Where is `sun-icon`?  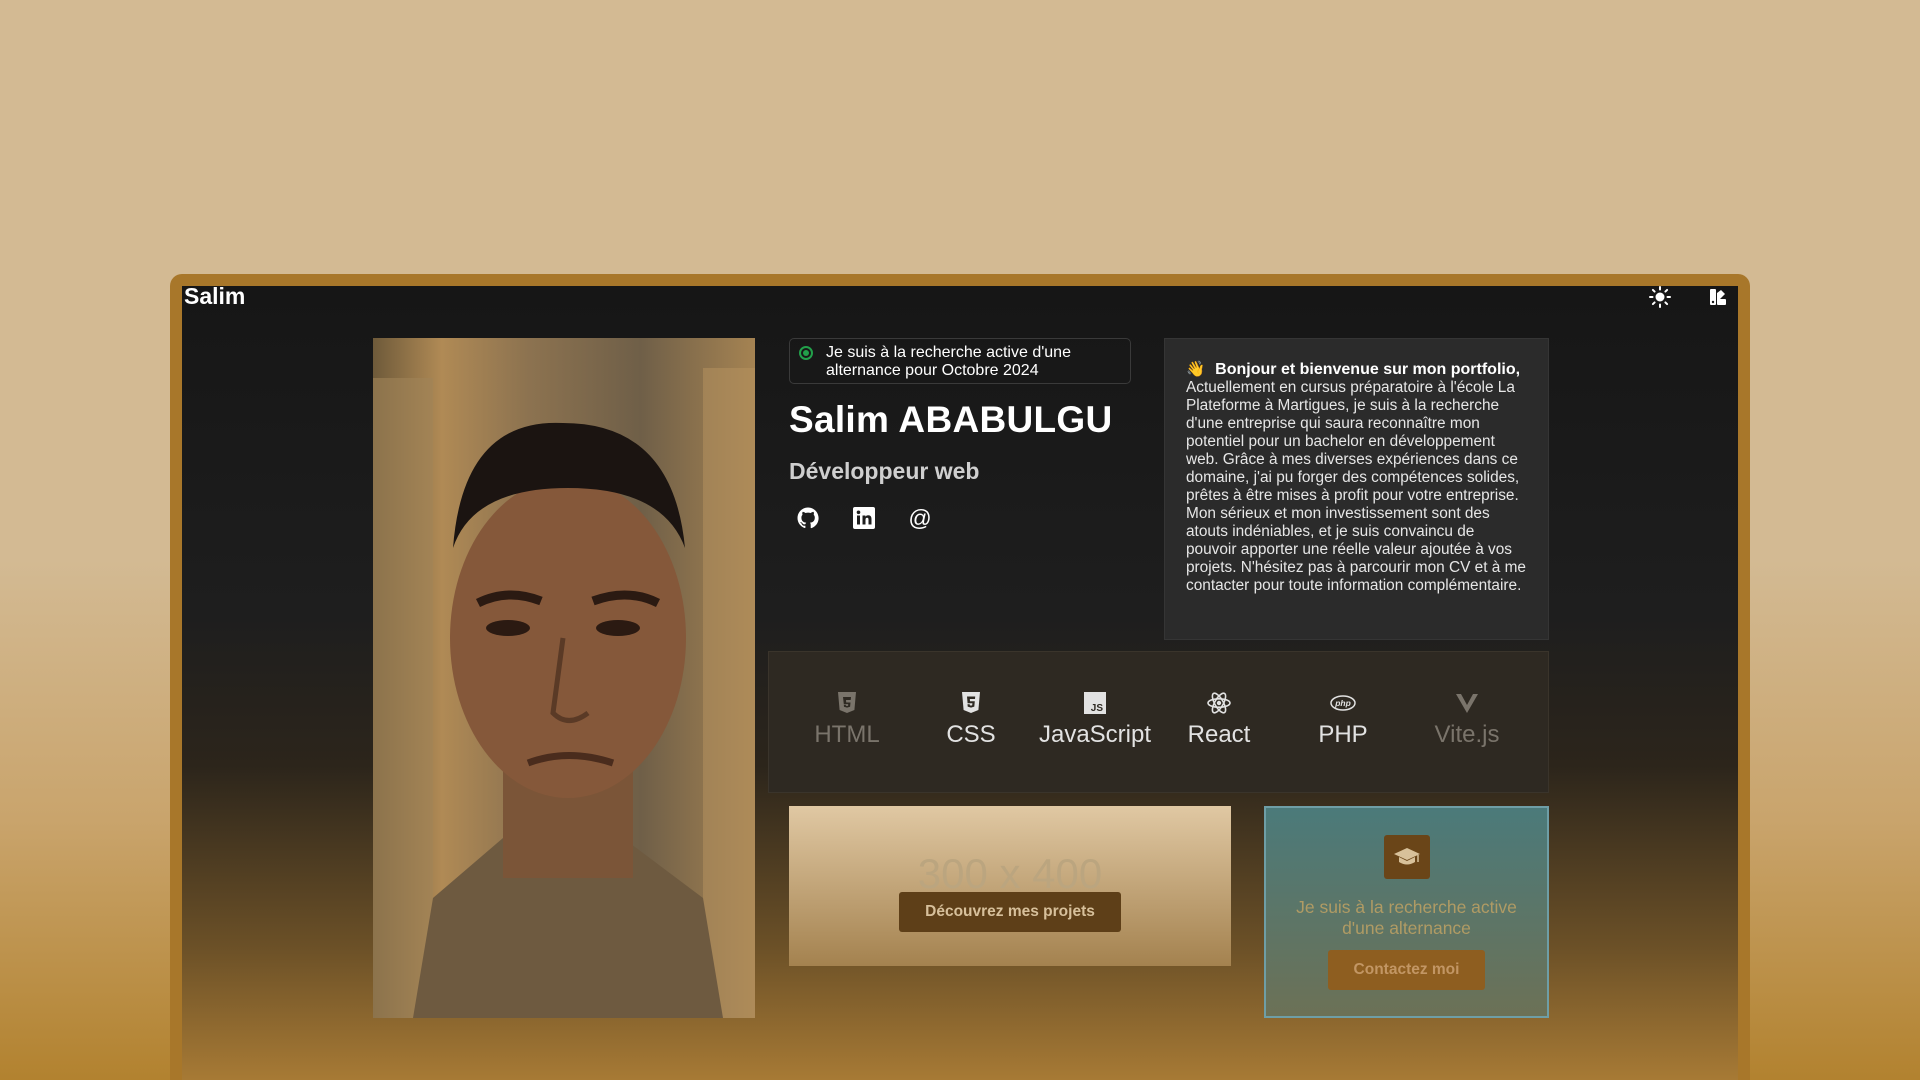
sun-icon is located at coordinates (1660, 297).